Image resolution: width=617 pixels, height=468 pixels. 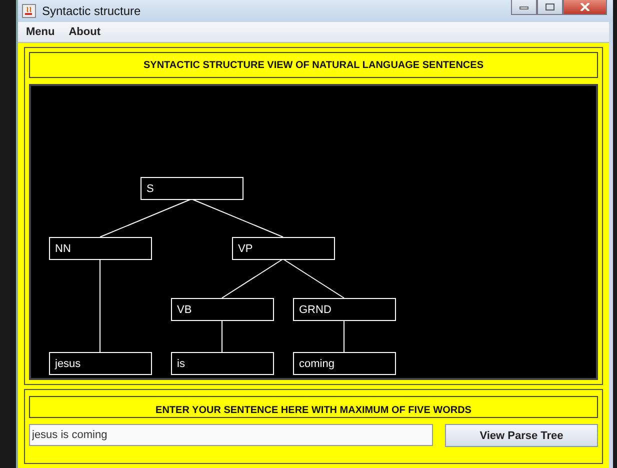 What do you see at coordinates (521, 435) in the screenshot?
I see `view-parse-tree-button: View Parse Tree` at bounding box center [521, 435].